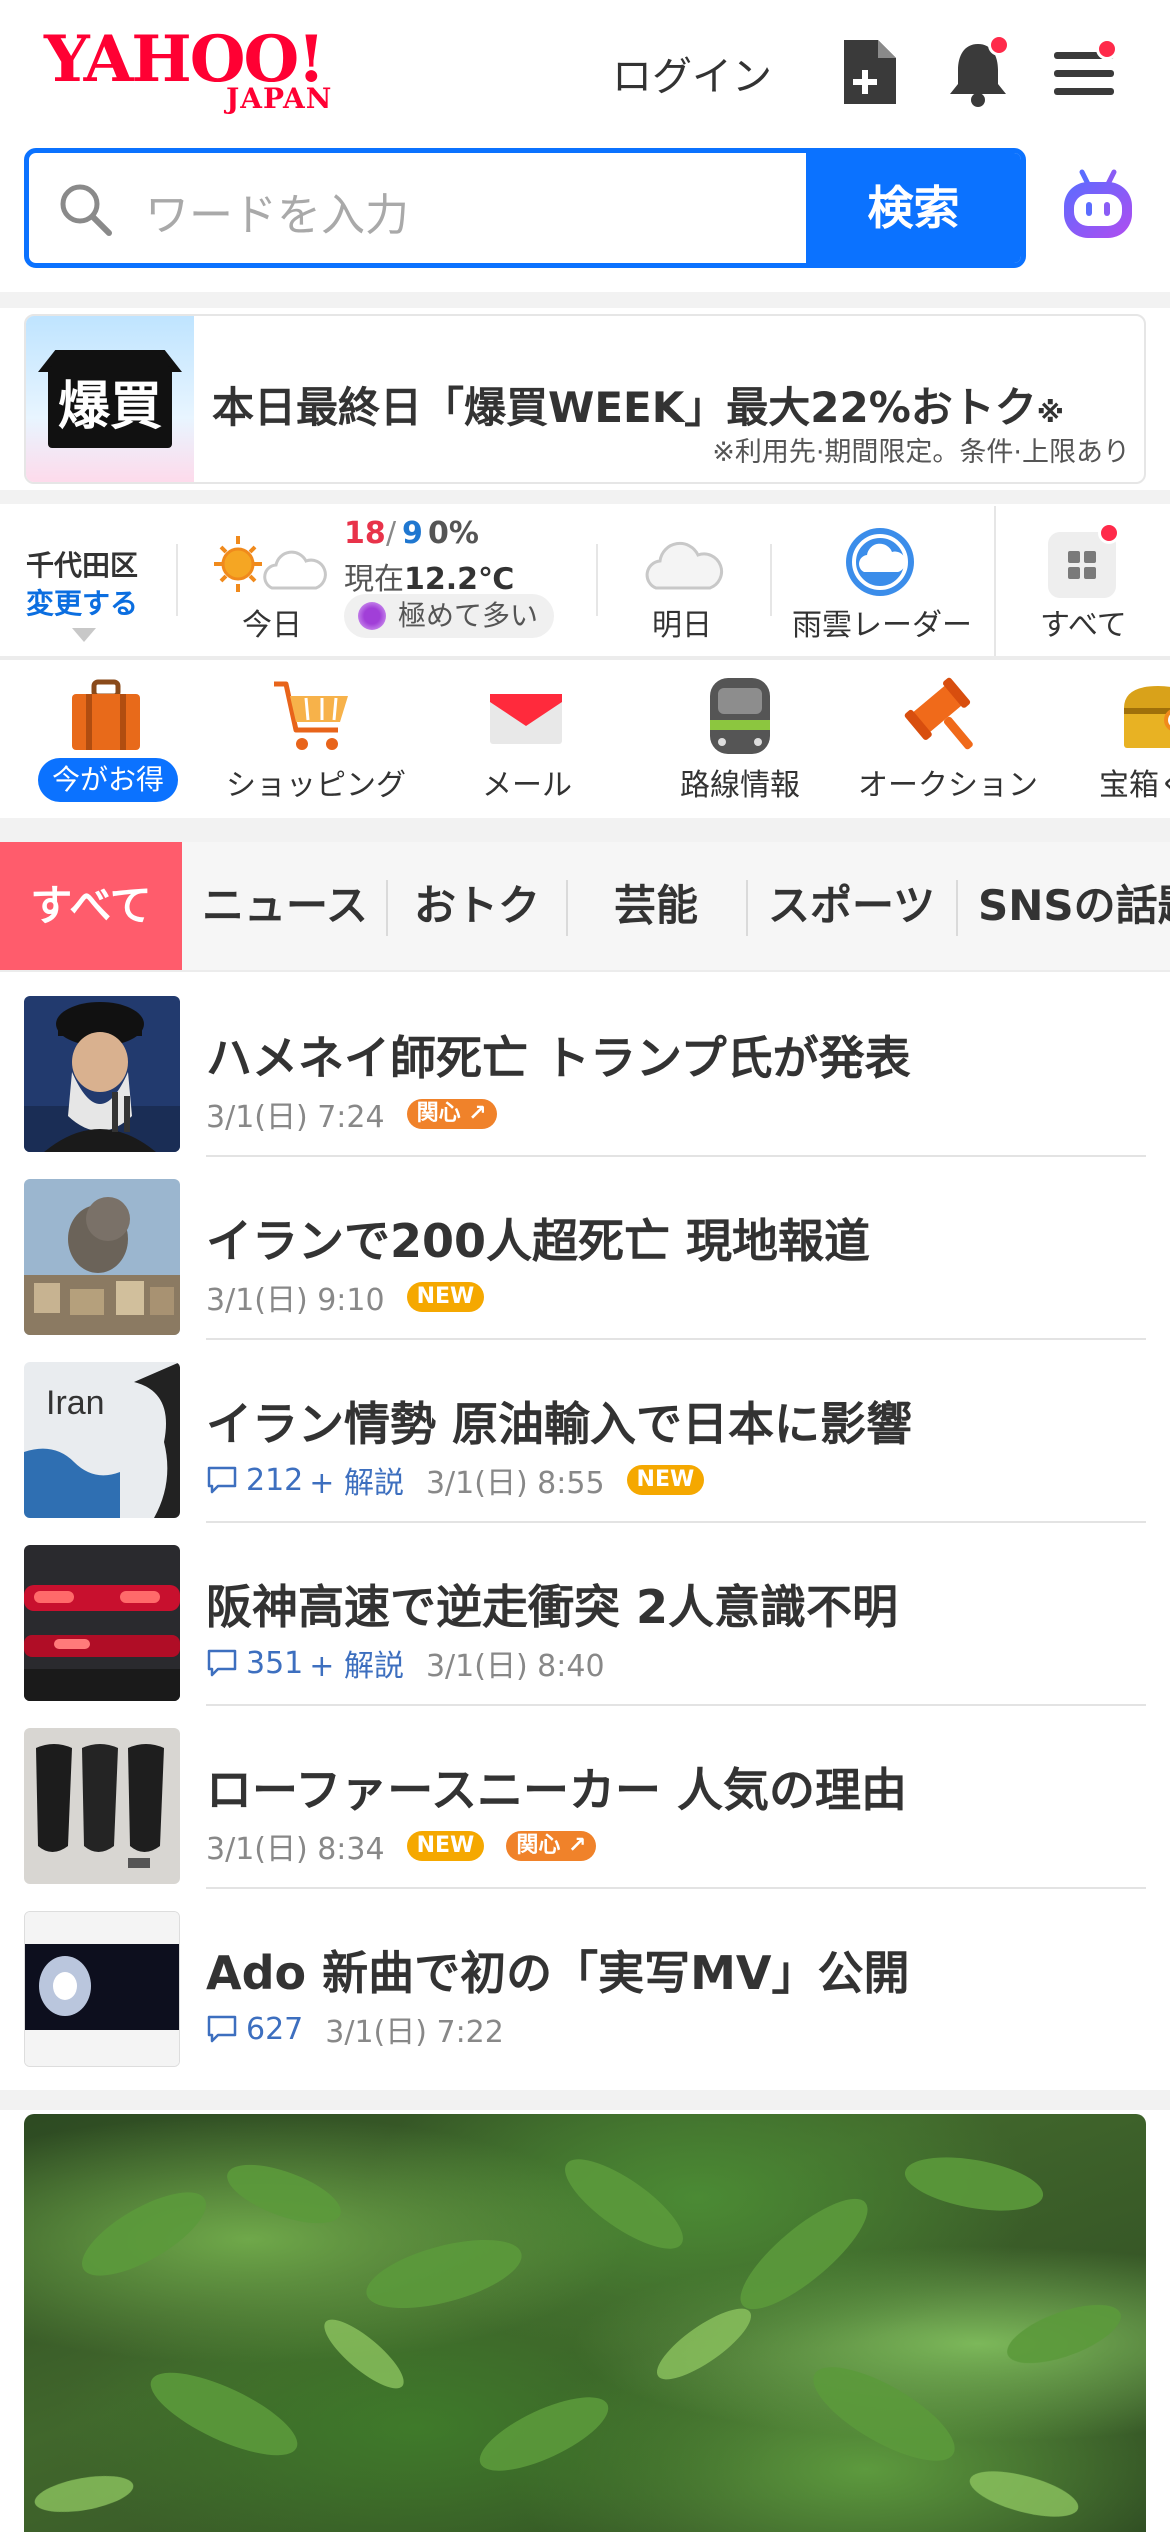 This screenshot has width=1170, height=2532. What do you see at coordinates (82, 602) in the screenshot?
I see `change-location-link: 変更する` at bounding box center [82, 602].